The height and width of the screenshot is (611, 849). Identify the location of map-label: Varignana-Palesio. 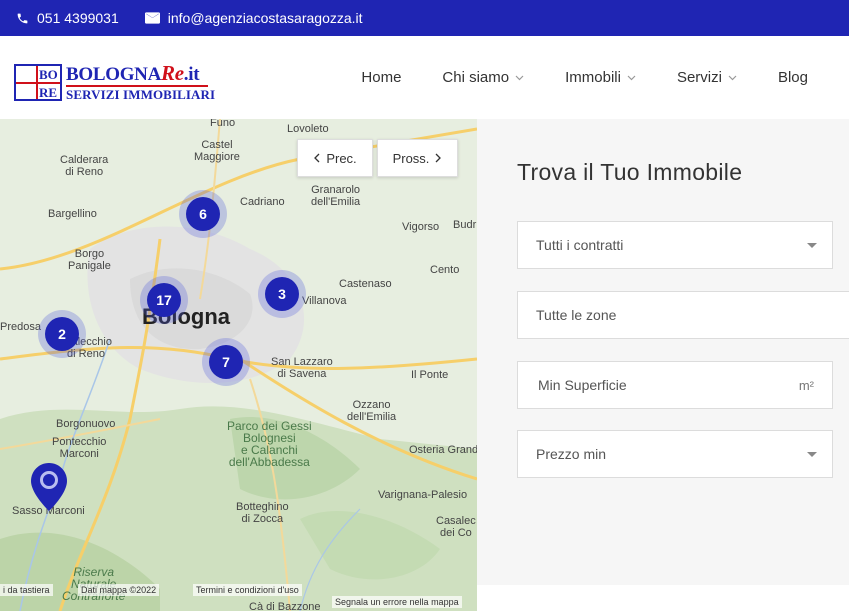
(423, 495).